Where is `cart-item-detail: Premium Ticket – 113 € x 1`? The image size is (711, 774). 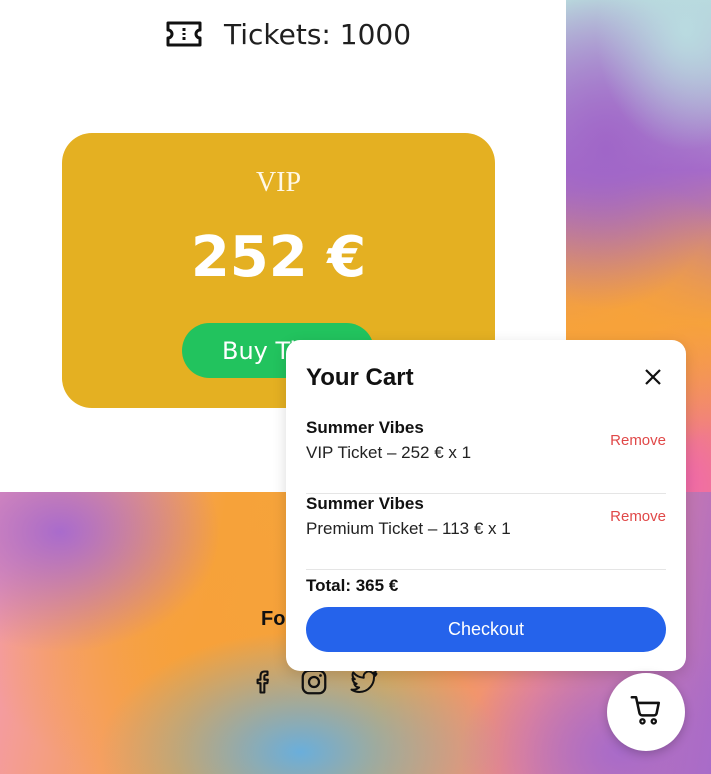
cart-item-detail: Premium Ticket – 113 € x 1 is located at coordinates (408, 528).